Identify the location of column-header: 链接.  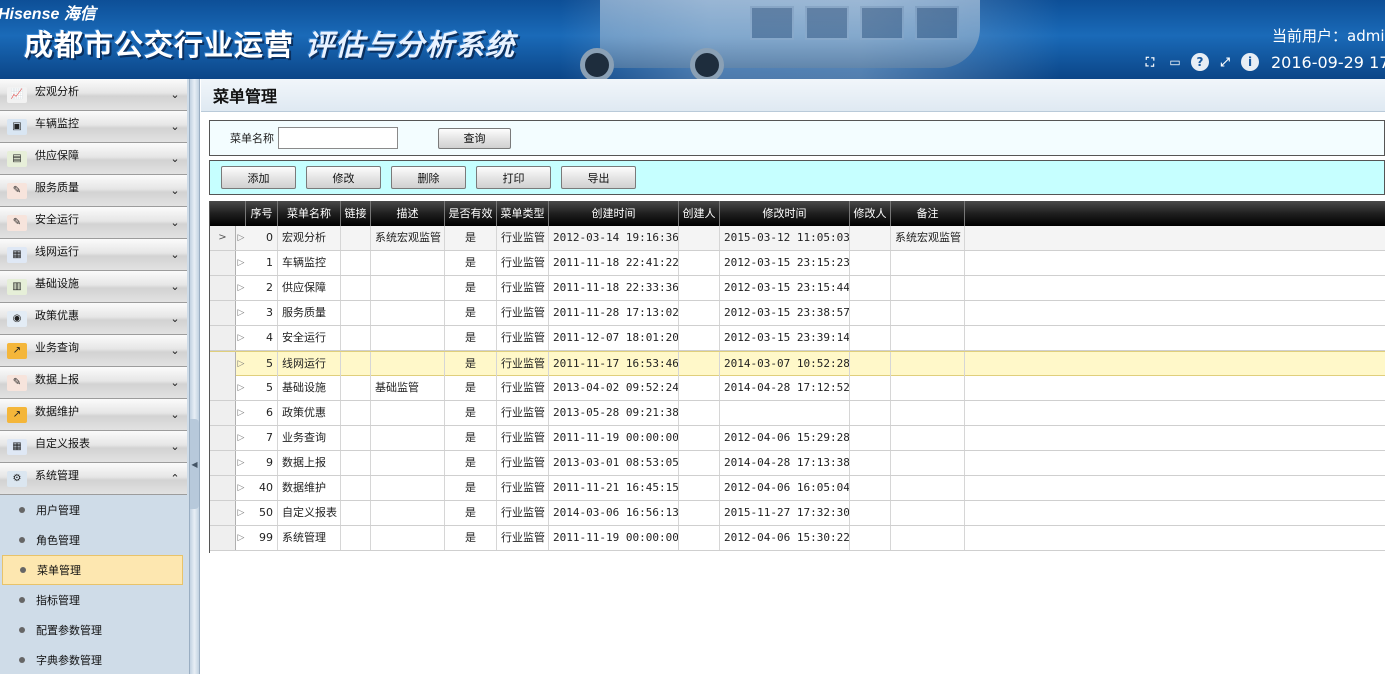
(356, 213).